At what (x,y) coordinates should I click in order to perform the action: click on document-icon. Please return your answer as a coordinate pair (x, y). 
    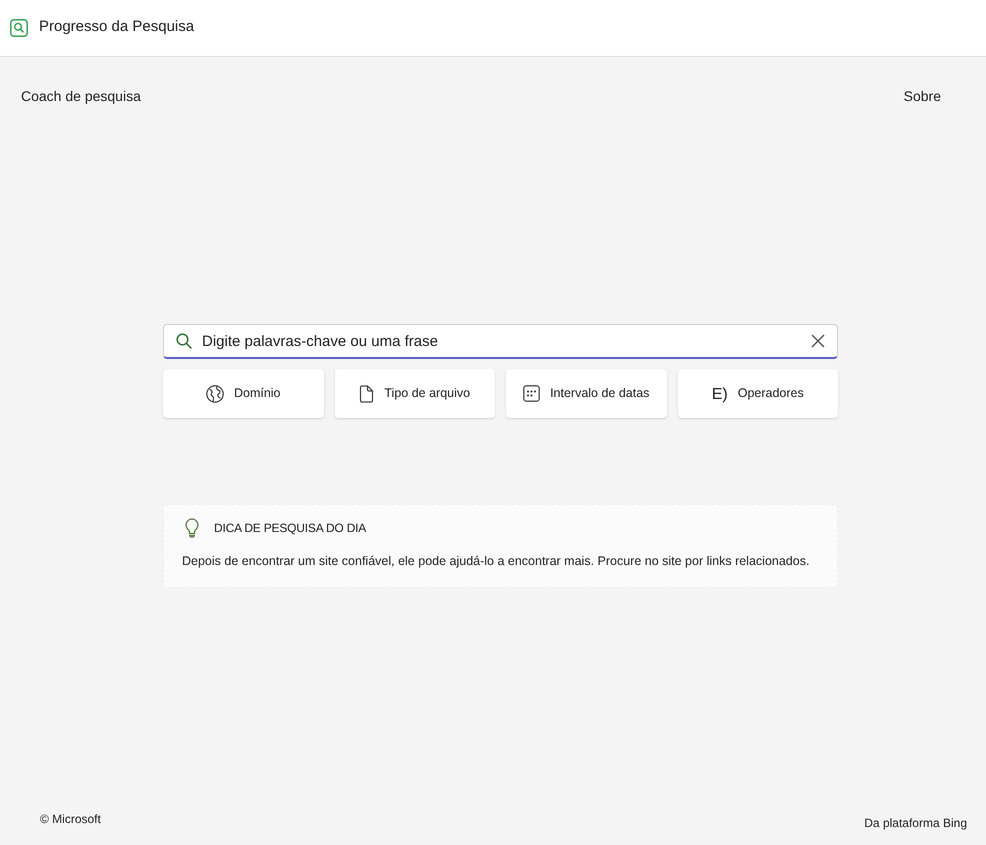
    Looking at the image, I should click on (366, 393).